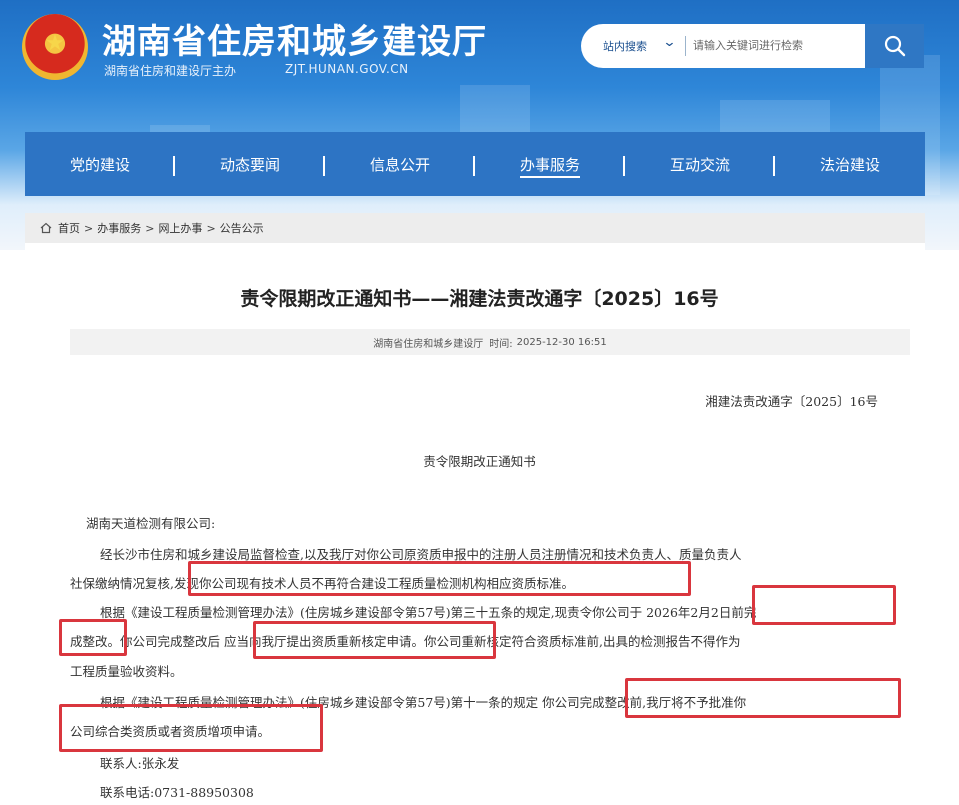 This screenshot has width=959, height=805. I want to click on nav-item-interaction: 互动交流, so click(700, 164).